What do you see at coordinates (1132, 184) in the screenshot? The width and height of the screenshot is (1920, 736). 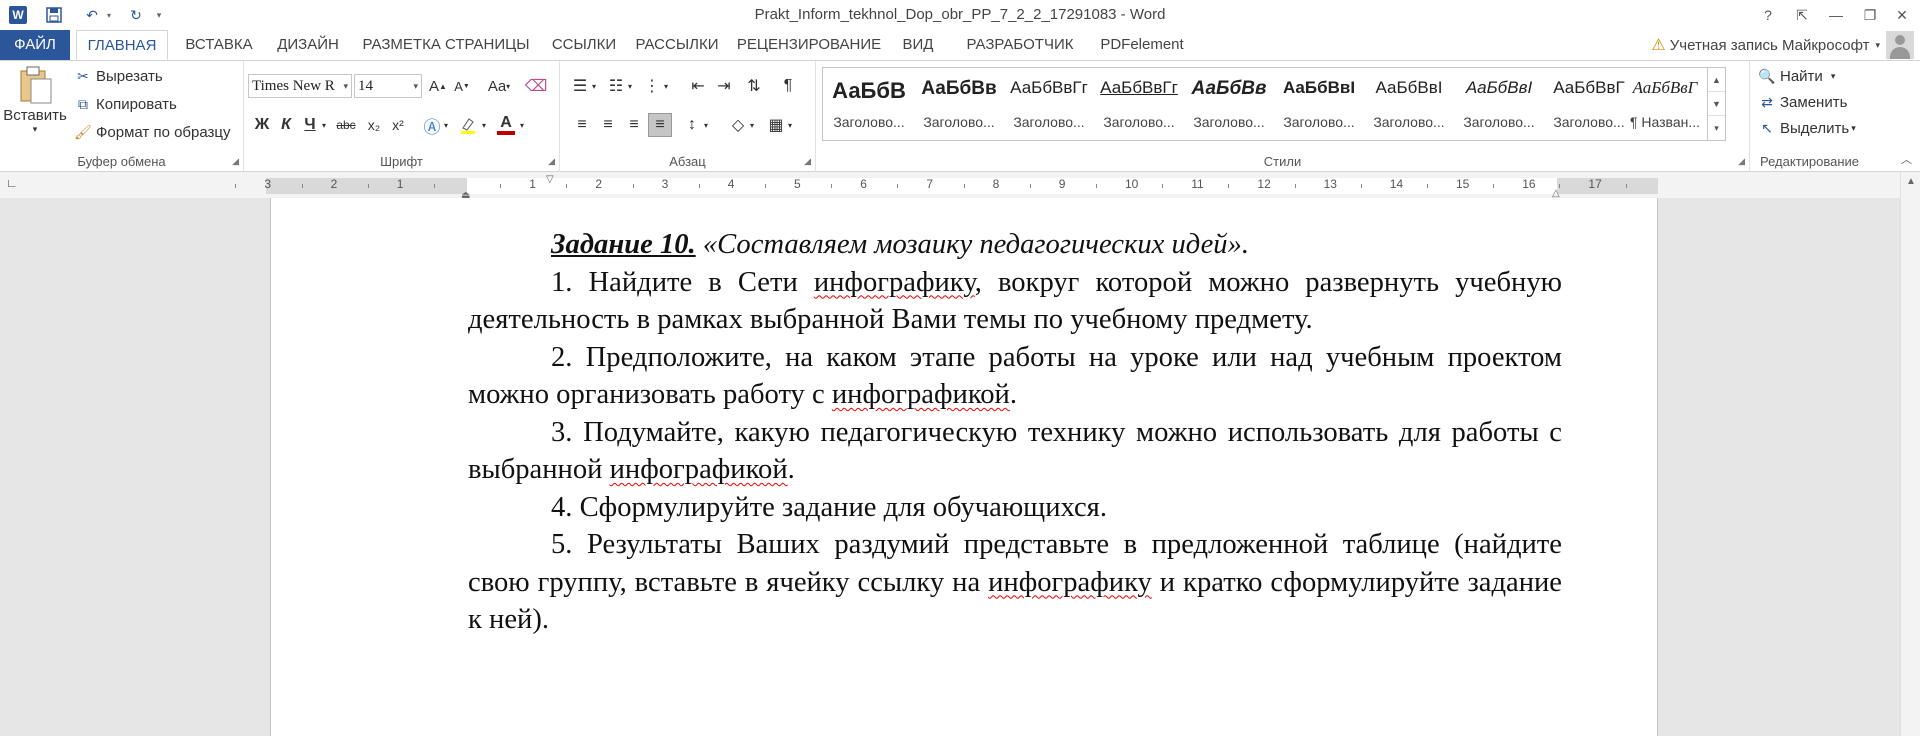 I see `ruler-number: 10` at bounding box center [1132, 184].